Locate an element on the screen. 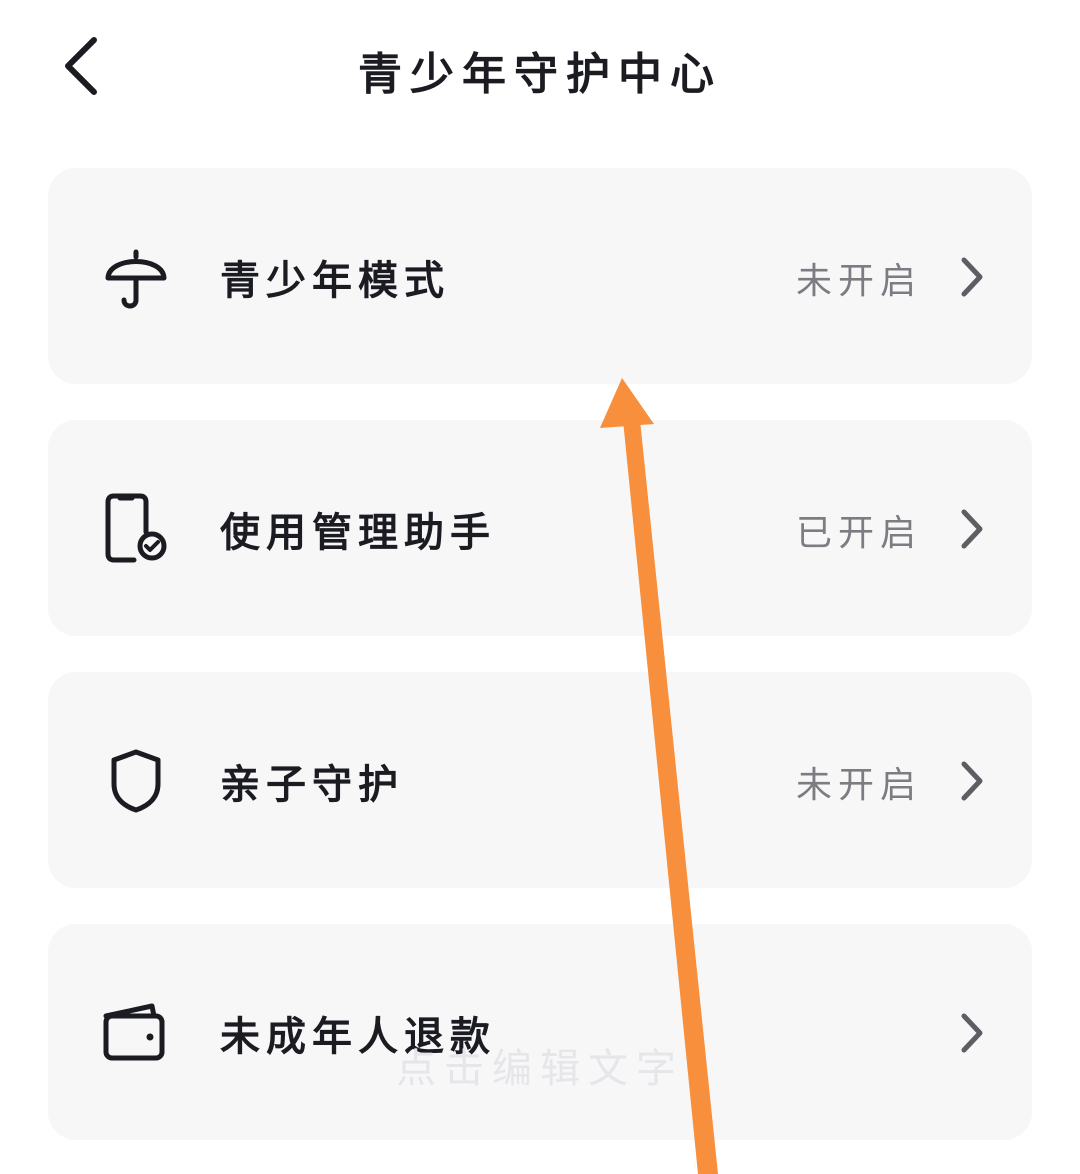 The height and width of the screenshot is (1174, 1080). menu-item-label: 青少年模式 is located at coordinates (335, 281).